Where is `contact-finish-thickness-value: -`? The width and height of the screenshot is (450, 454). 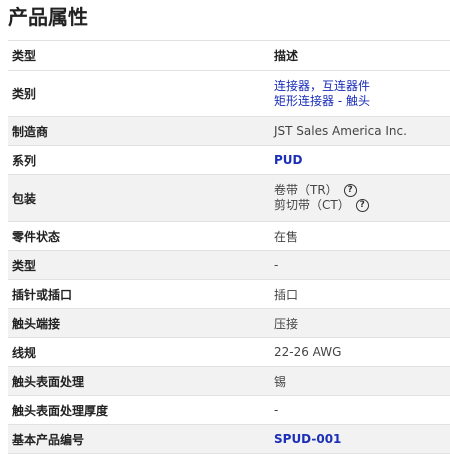 contact-finish-thickness-value: - is located at coordinates (276, 410).